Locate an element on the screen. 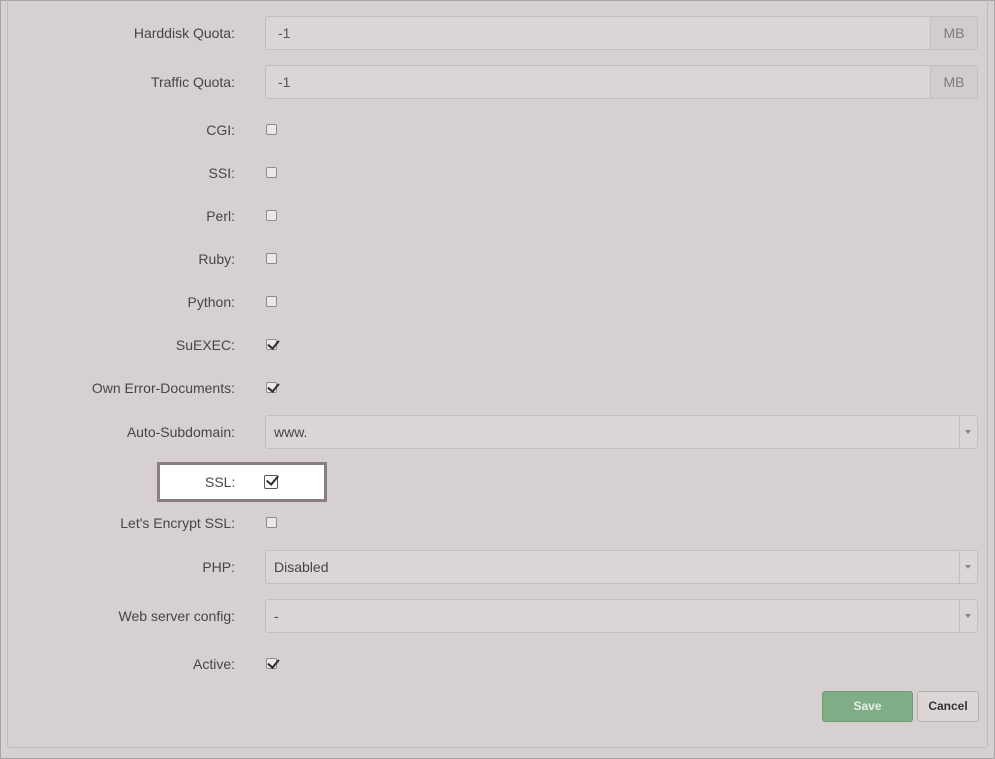  harddisk-quota-input: -1 is located at coordinates (598, 33).